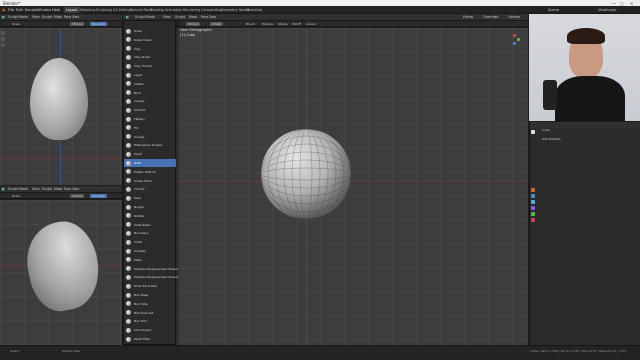 This screenshot has width=640, height=360. I want to click on brush-menu-item: Snake Hook, so click(150, 181).